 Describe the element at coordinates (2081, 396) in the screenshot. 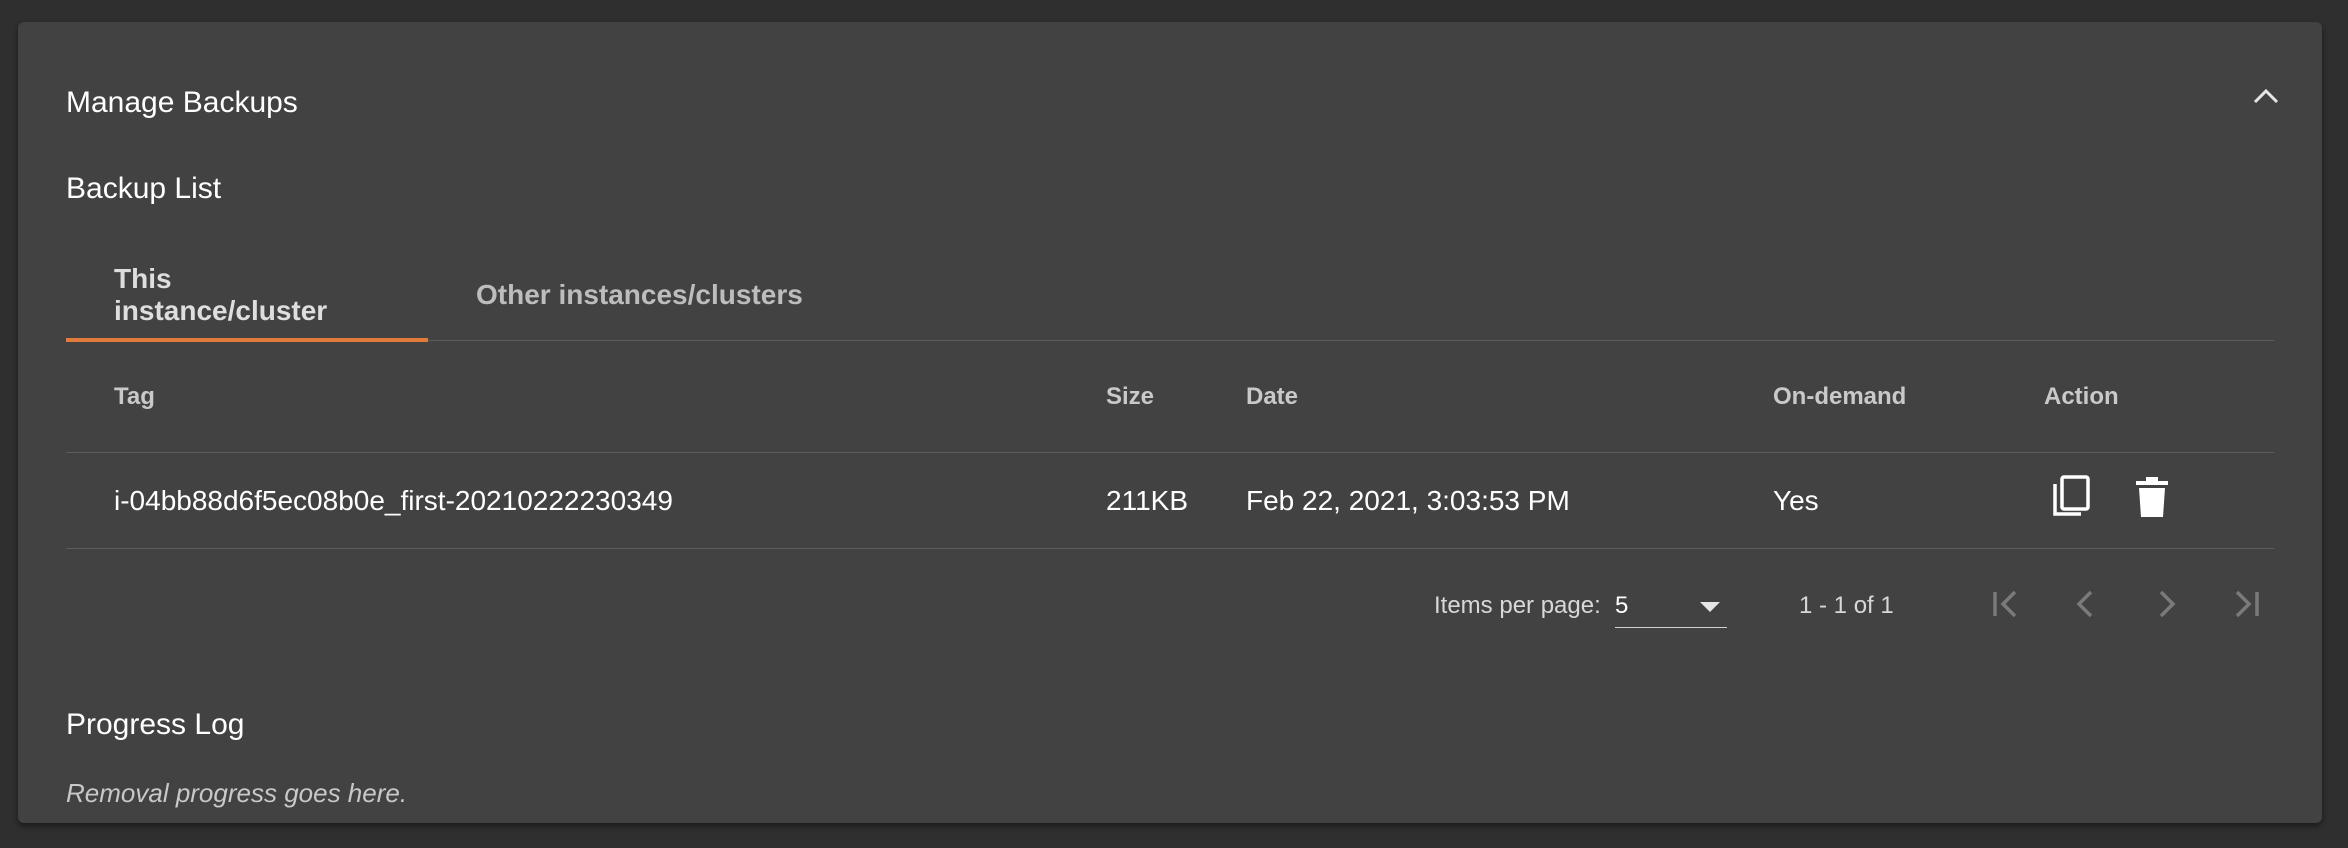

I see `column-header-action: Action` at that location.